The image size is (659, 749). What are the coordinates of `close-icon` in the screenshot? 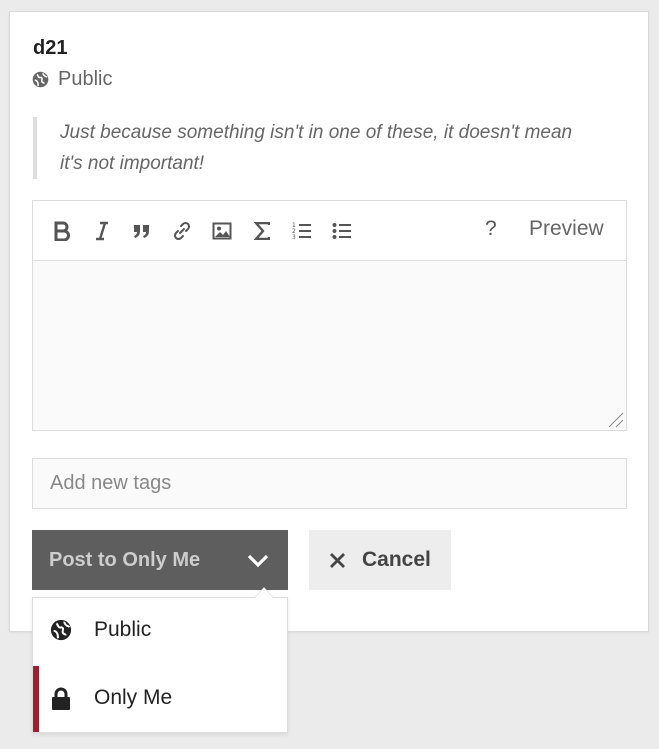 It's located at (337, 560).